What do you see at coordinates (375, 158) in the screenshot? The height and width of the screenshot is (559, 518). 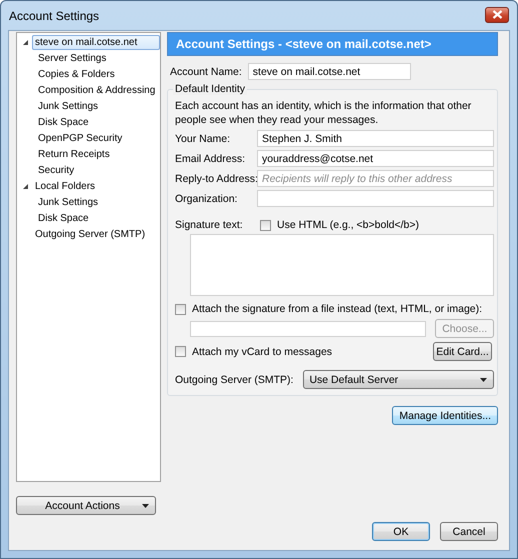 I see `text-field: youraddress@cotse.net` at bounding box center [375, 158].